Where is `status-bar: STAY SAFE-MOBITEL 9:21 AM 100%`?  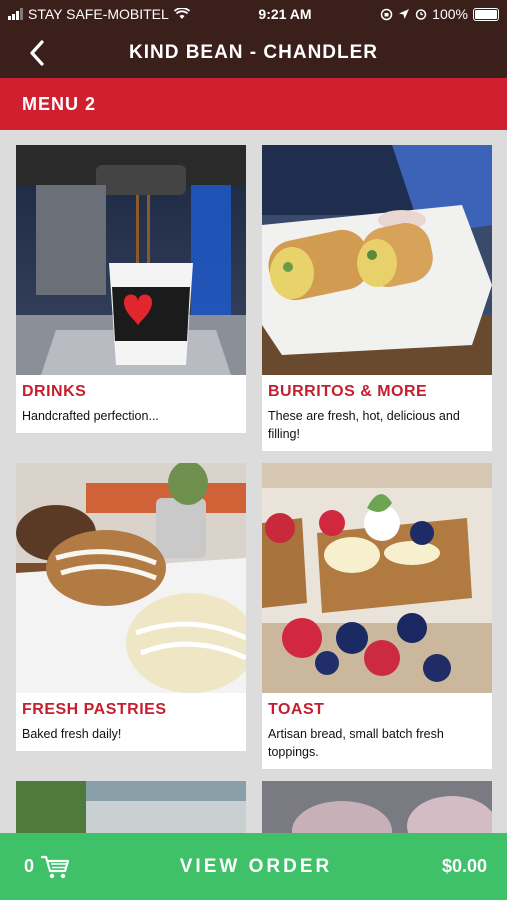 status-bar: STAY SAFE-MOBITEL 9:21 AM 100% is located at coordinates (253, 14).